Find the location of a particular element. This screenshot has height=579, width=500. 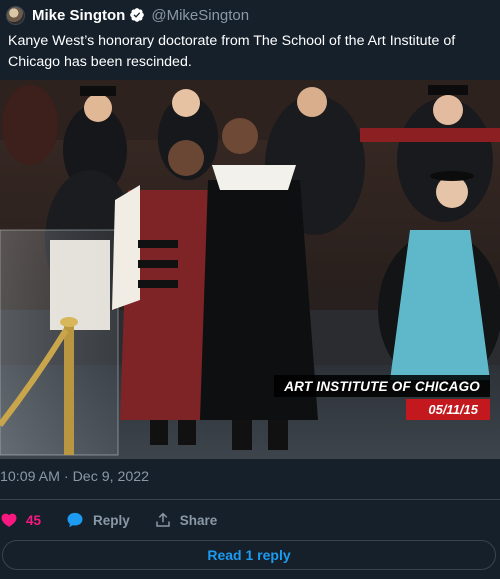

timestamp-time: 10:09 AM is located at coordinates (30, 477).